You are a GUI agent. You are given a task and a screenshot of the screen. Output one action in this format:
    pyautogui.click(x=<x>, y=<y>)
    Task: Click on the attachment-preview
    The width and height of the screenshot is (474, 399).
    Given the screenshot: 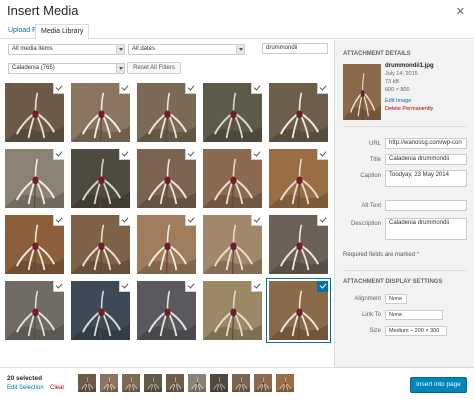 What is the action you would take?
    pyautogui.click(x=362, y=92)
    